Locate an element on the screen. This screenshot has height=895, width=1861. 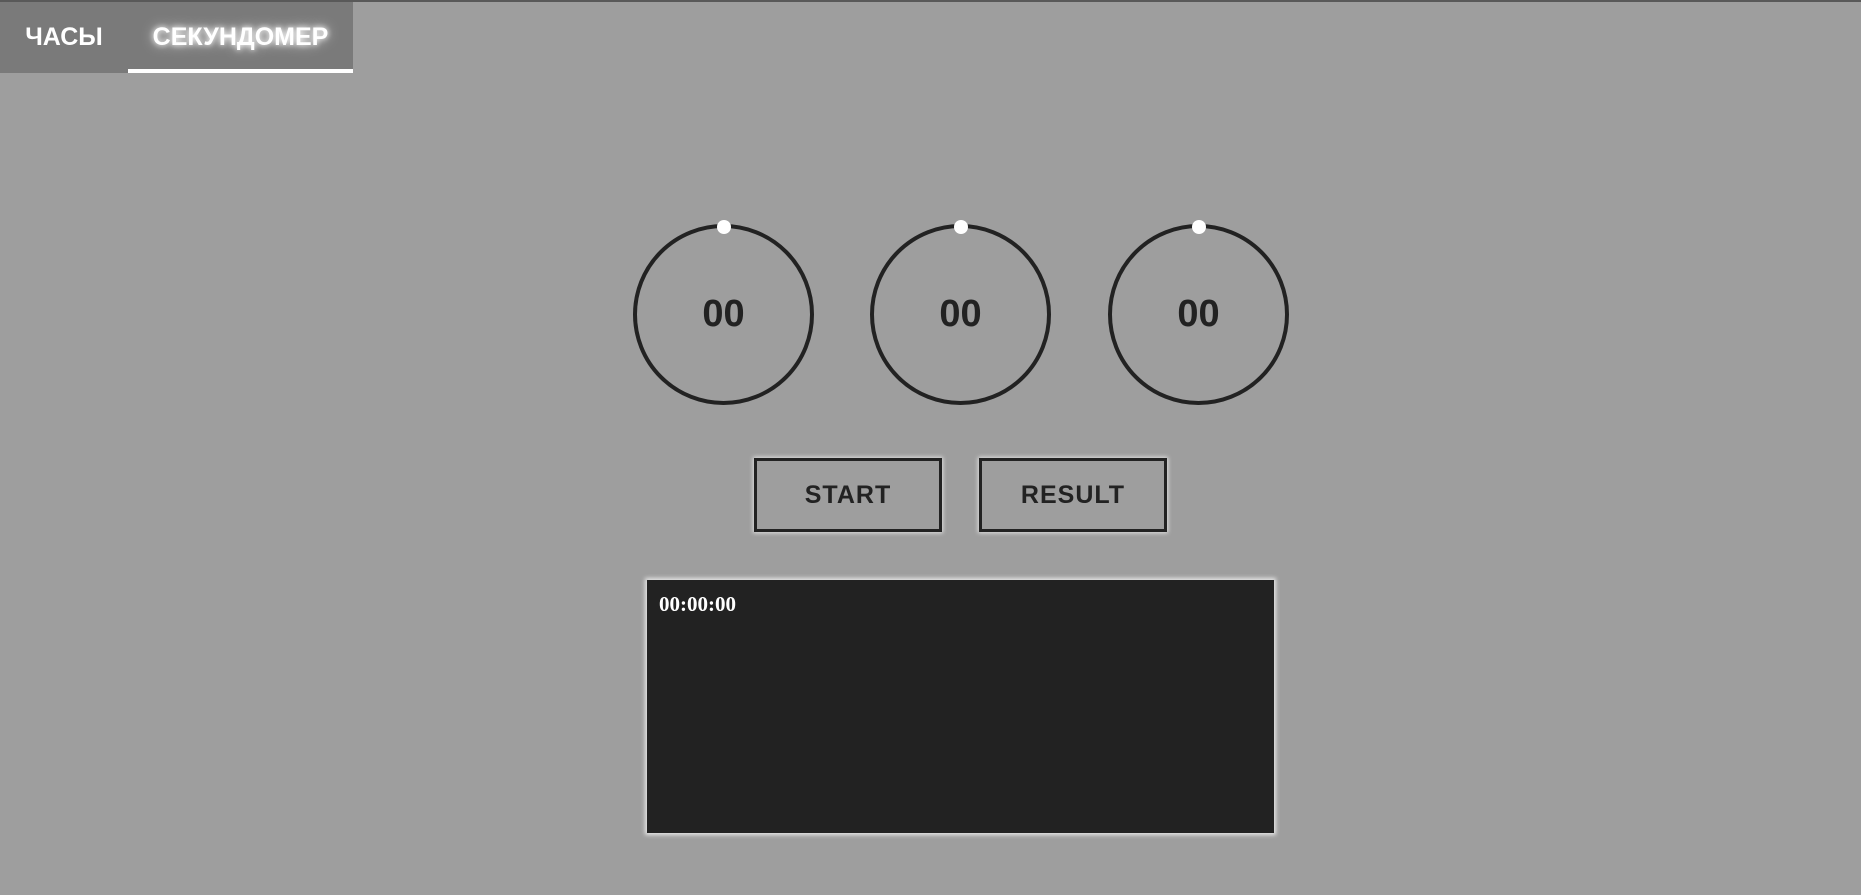
tab-bar: ЧАСЫ СЕКУНДОМЕР is located at coordinates (176, 37).